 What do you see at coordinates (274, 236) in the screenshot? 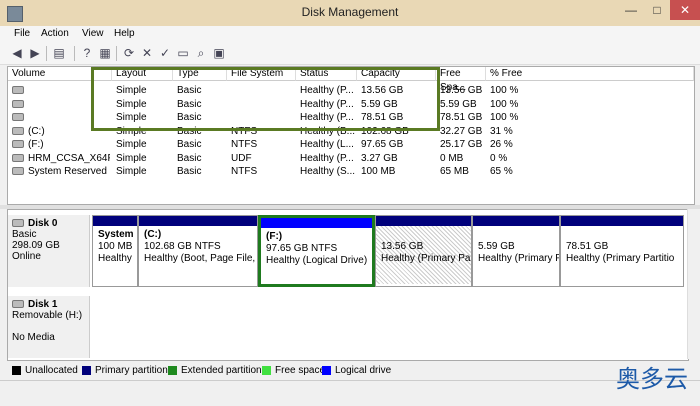
I see `partition-label: (F:)` at bounding box center [274, 236].